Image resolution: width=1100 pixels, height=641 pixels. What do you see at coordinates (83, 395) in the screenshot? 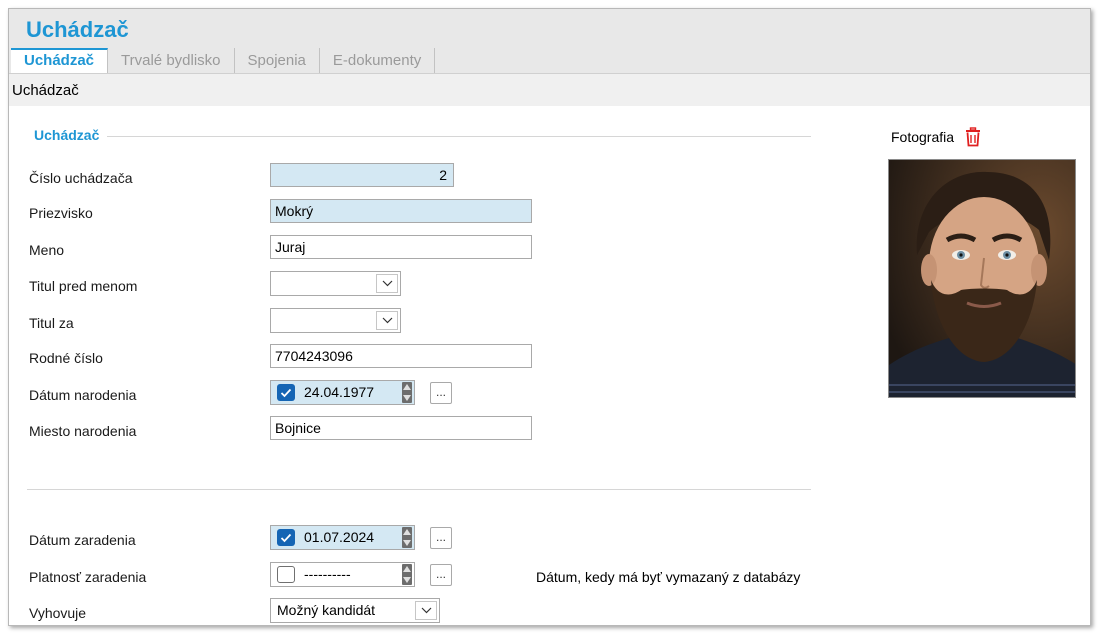
I see `datum-narodenia-label: Dátum narodenia` at bounding box center [83, 395].